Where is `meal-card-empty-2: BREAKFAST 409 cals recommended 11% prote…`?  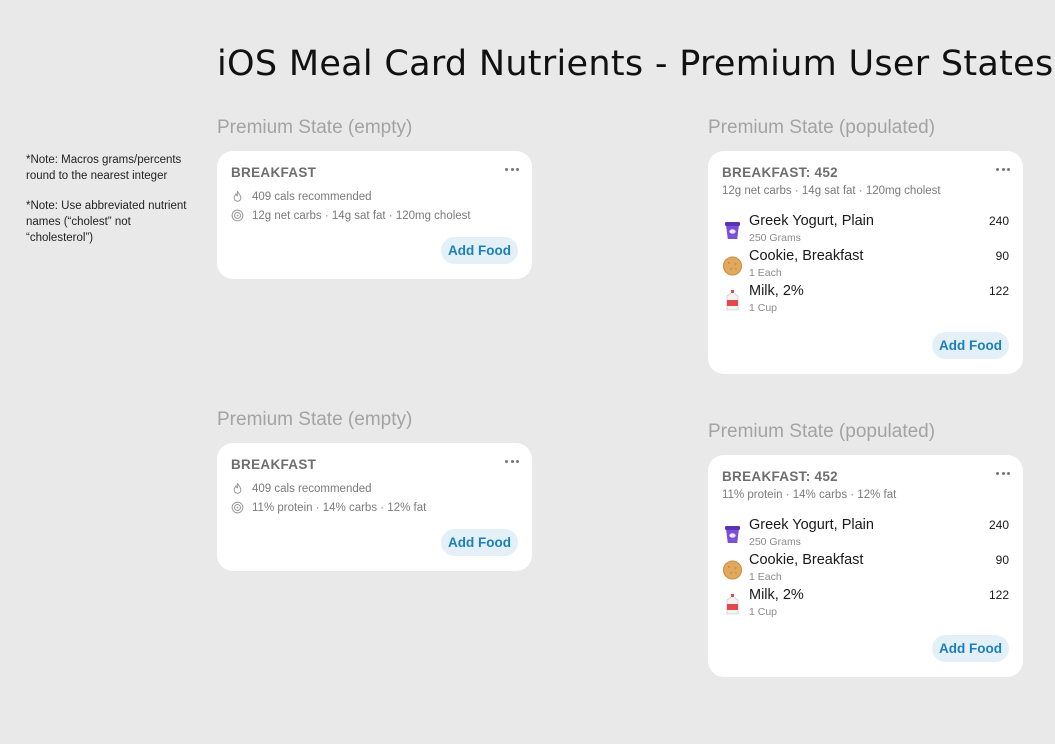 meal-card-empty-2: BREAKFAST 409 cals recommended 11% prote… is located at coordinates (374, 507).